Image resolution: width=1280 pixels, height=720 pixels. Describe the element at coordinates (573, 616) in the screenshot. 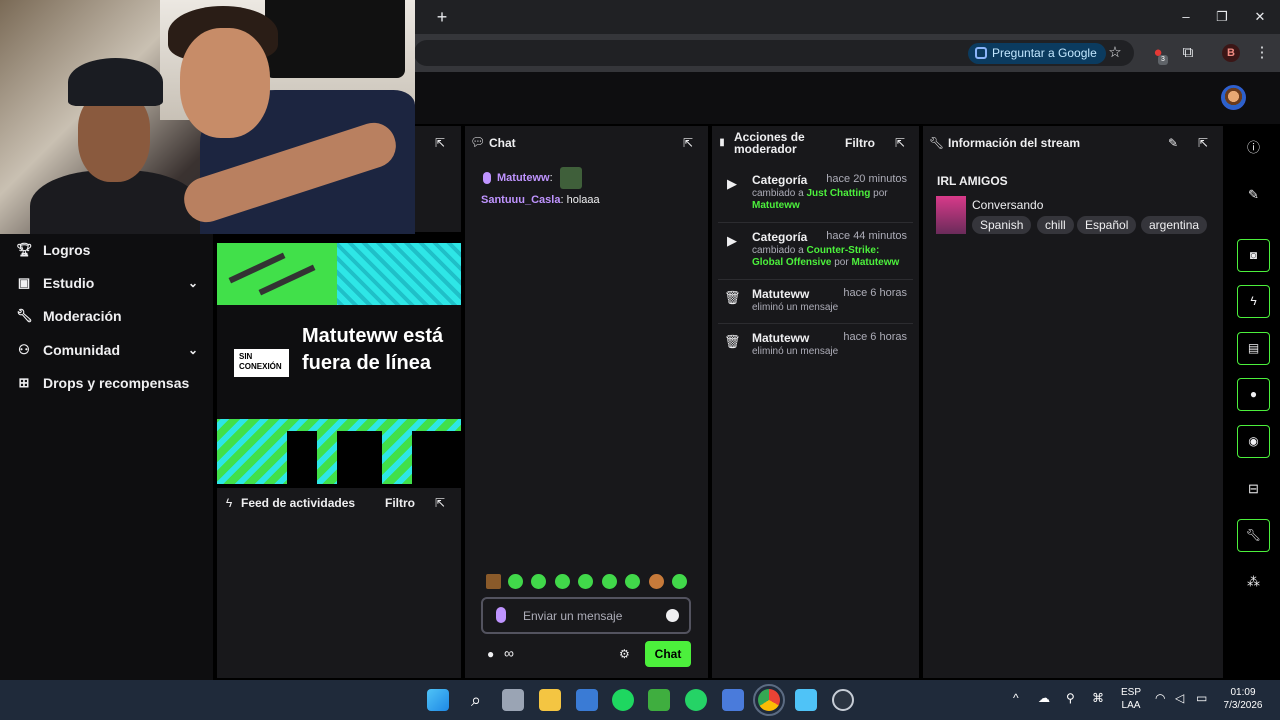

I see `chat-placeholder: Enviar un mensaje` at that location.